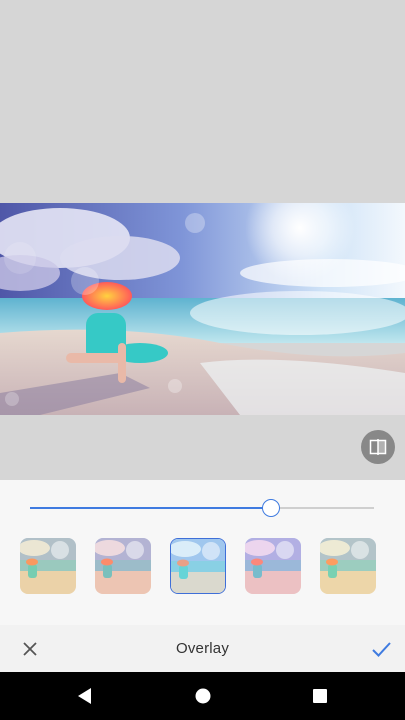  I want to click on nav-recents-icon, so click(320, 696).